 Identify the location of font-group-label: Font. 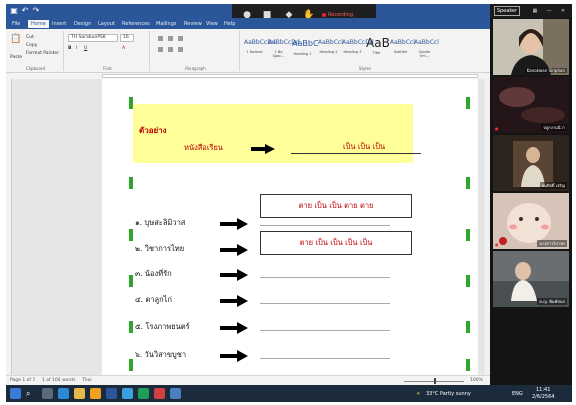
(107, 68).